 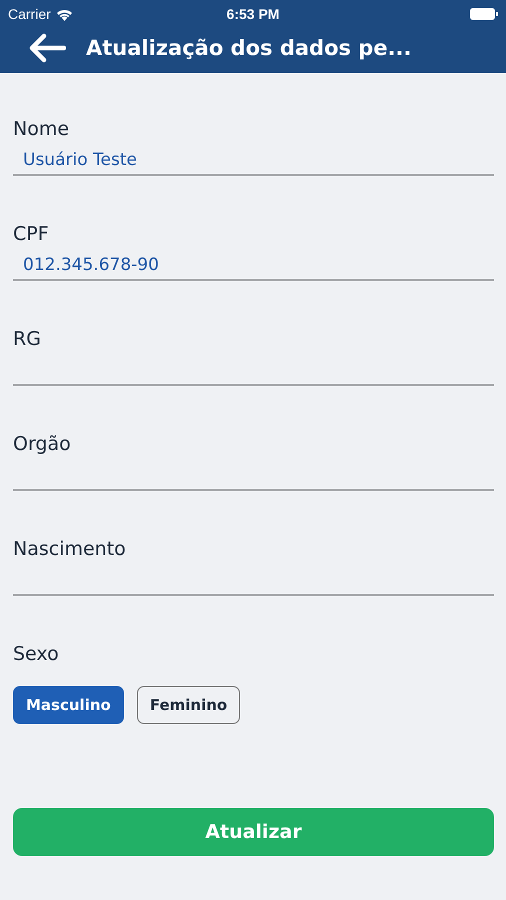 What do you see at coordinates (69, 549) in the screenshot?
I see `field-label: Nascimento` at bounding box center [69, 549].